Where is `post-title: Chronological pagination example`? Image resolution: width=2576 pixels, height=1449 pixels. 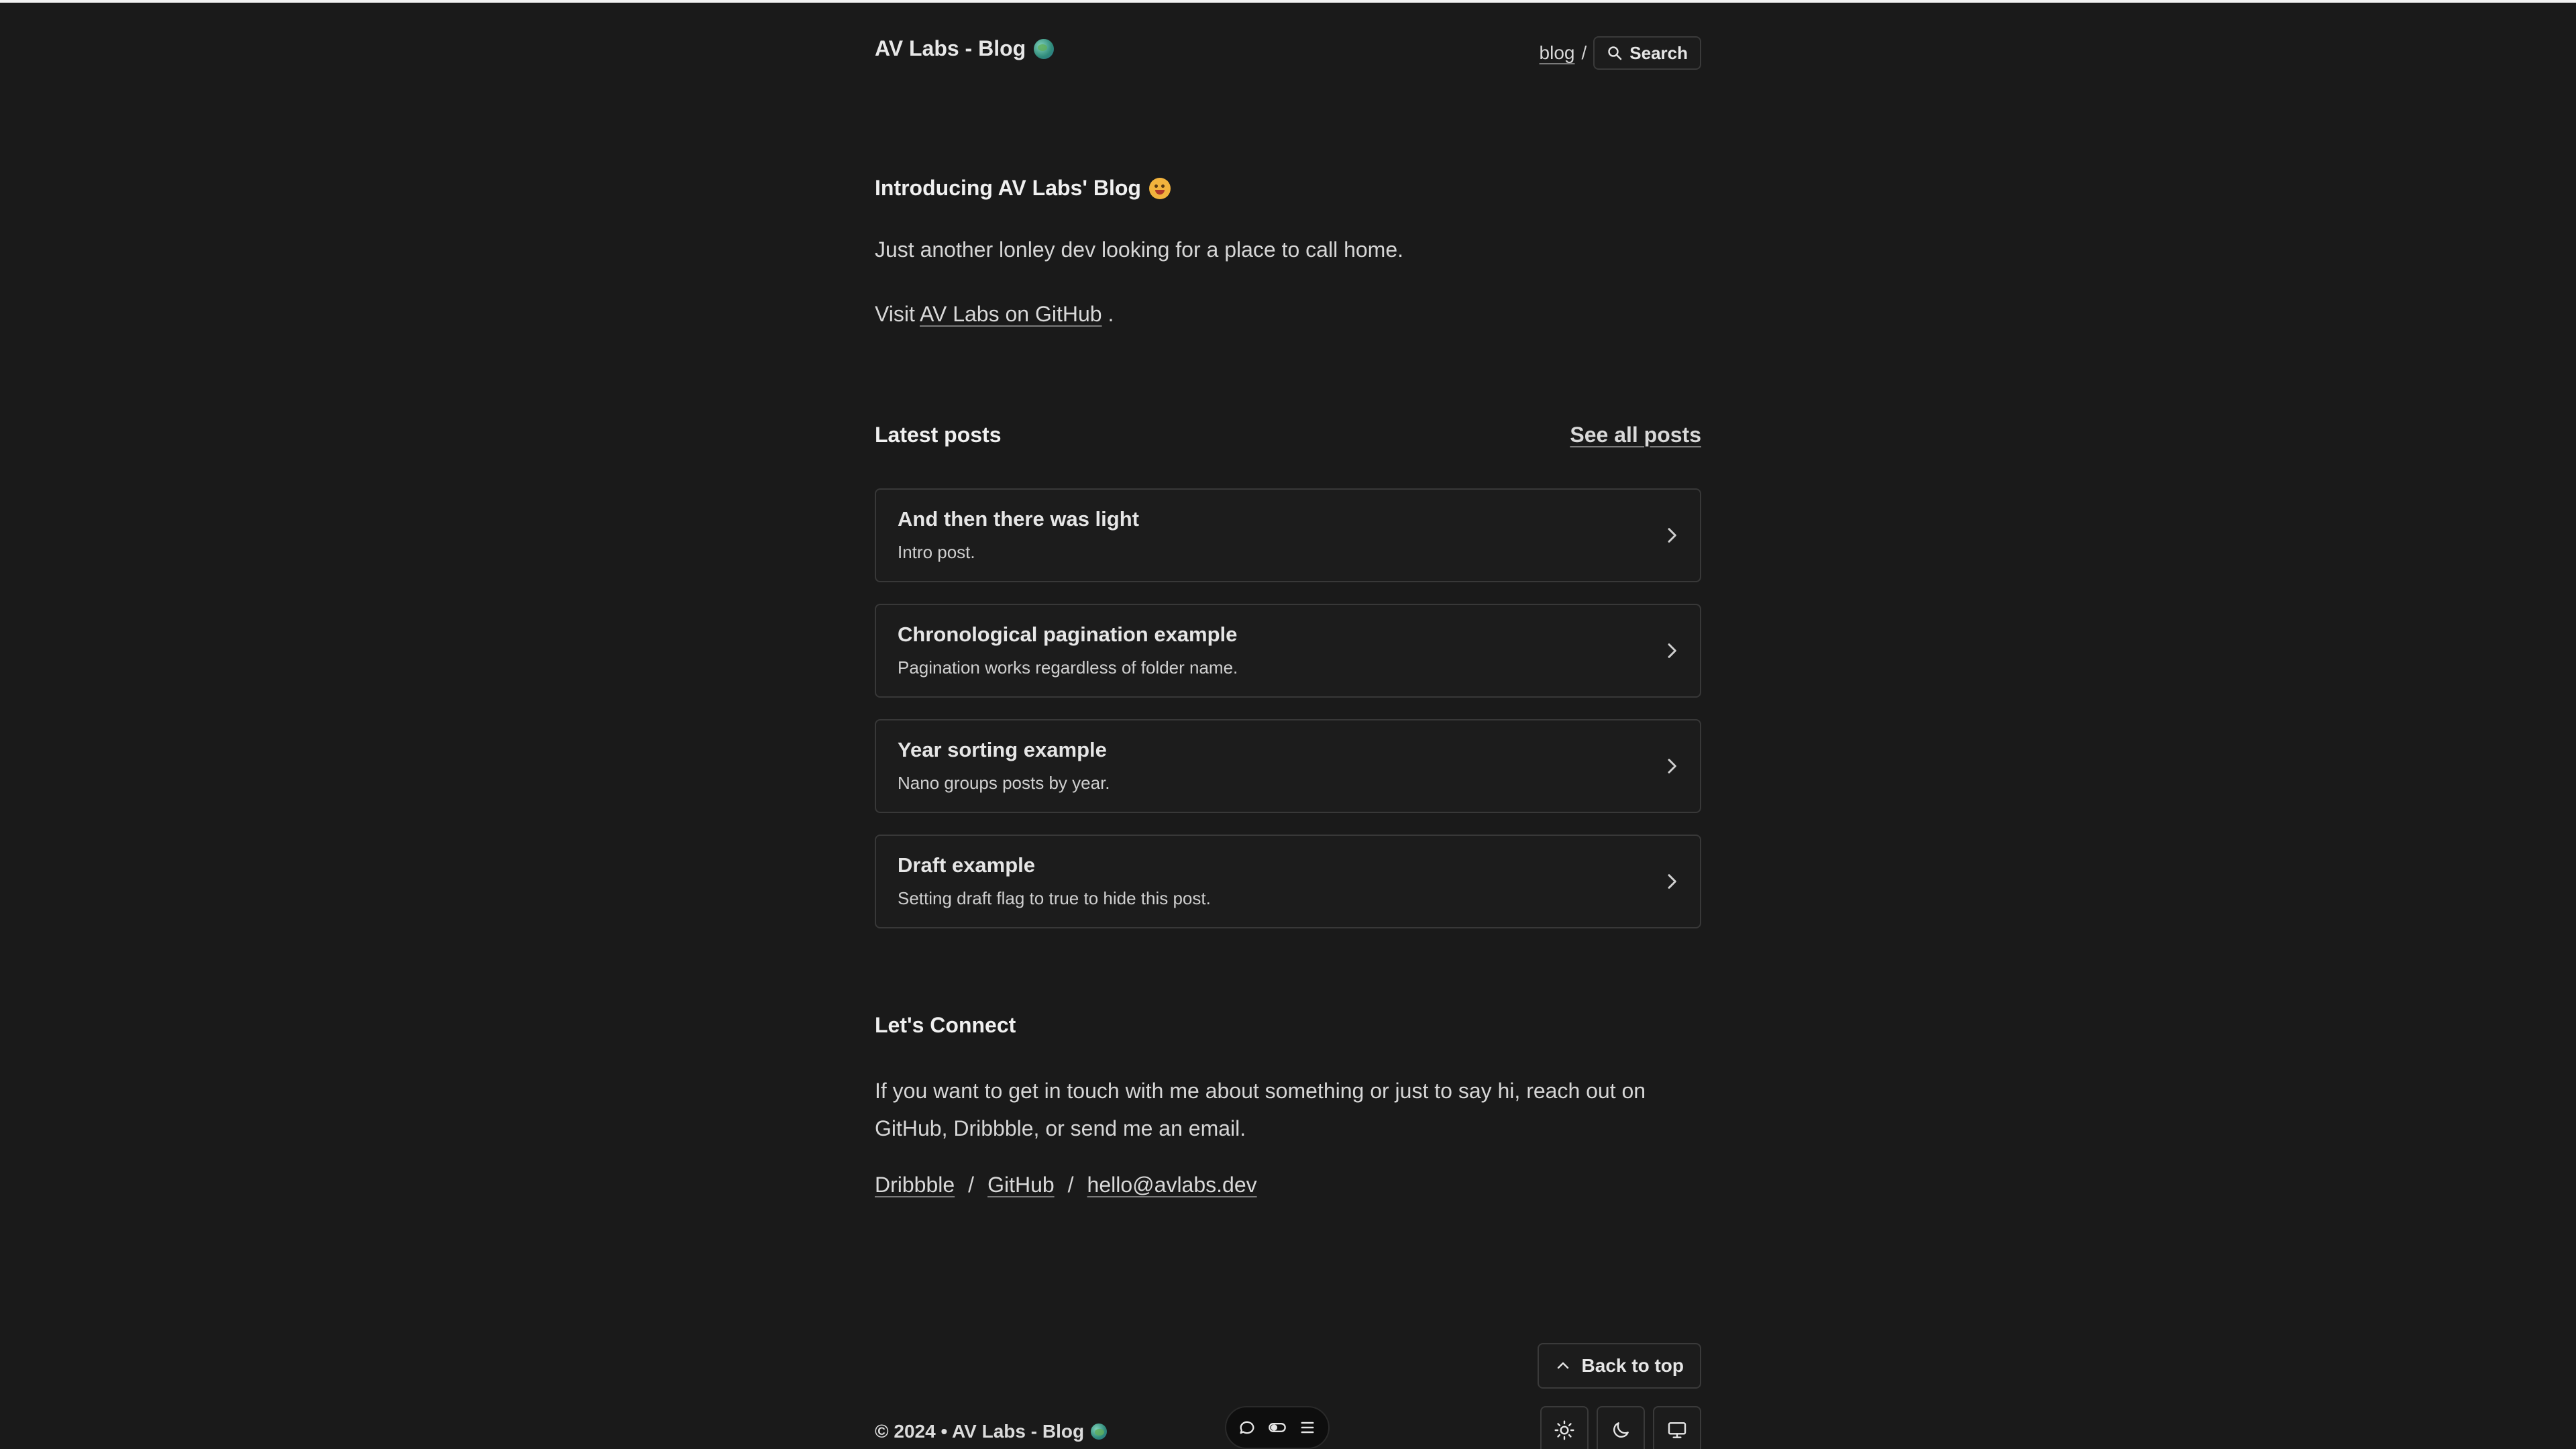
post-title: Chronological pagination example is located at coordinates (1068, 634).